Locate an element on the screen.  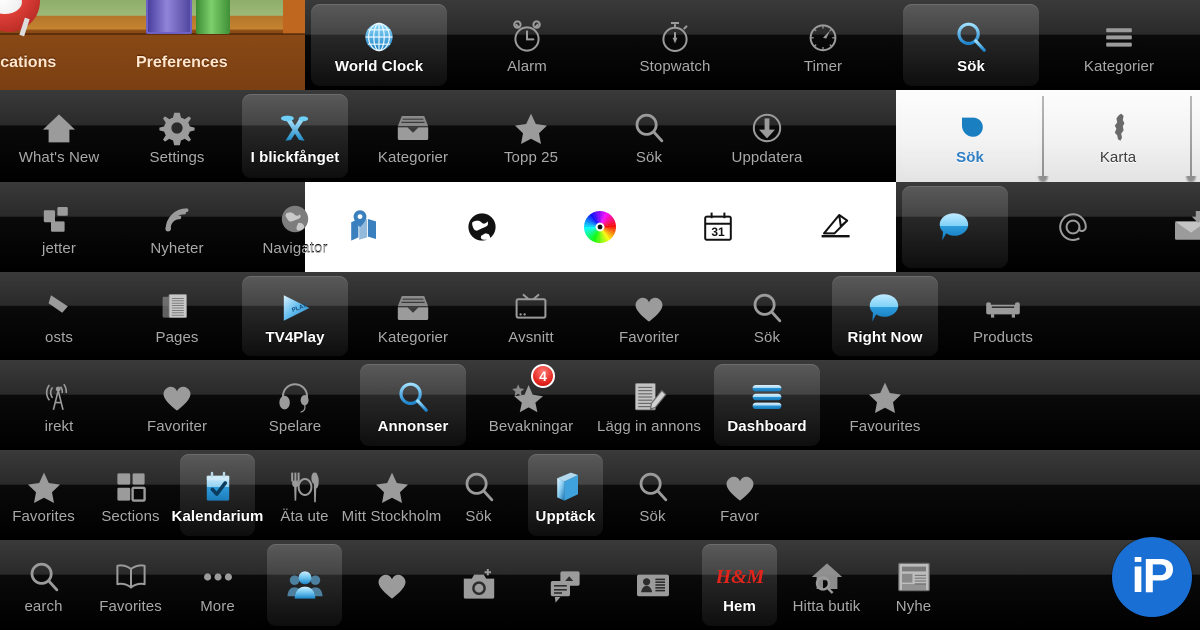
tab-heart is located at coordinates (391, 585).